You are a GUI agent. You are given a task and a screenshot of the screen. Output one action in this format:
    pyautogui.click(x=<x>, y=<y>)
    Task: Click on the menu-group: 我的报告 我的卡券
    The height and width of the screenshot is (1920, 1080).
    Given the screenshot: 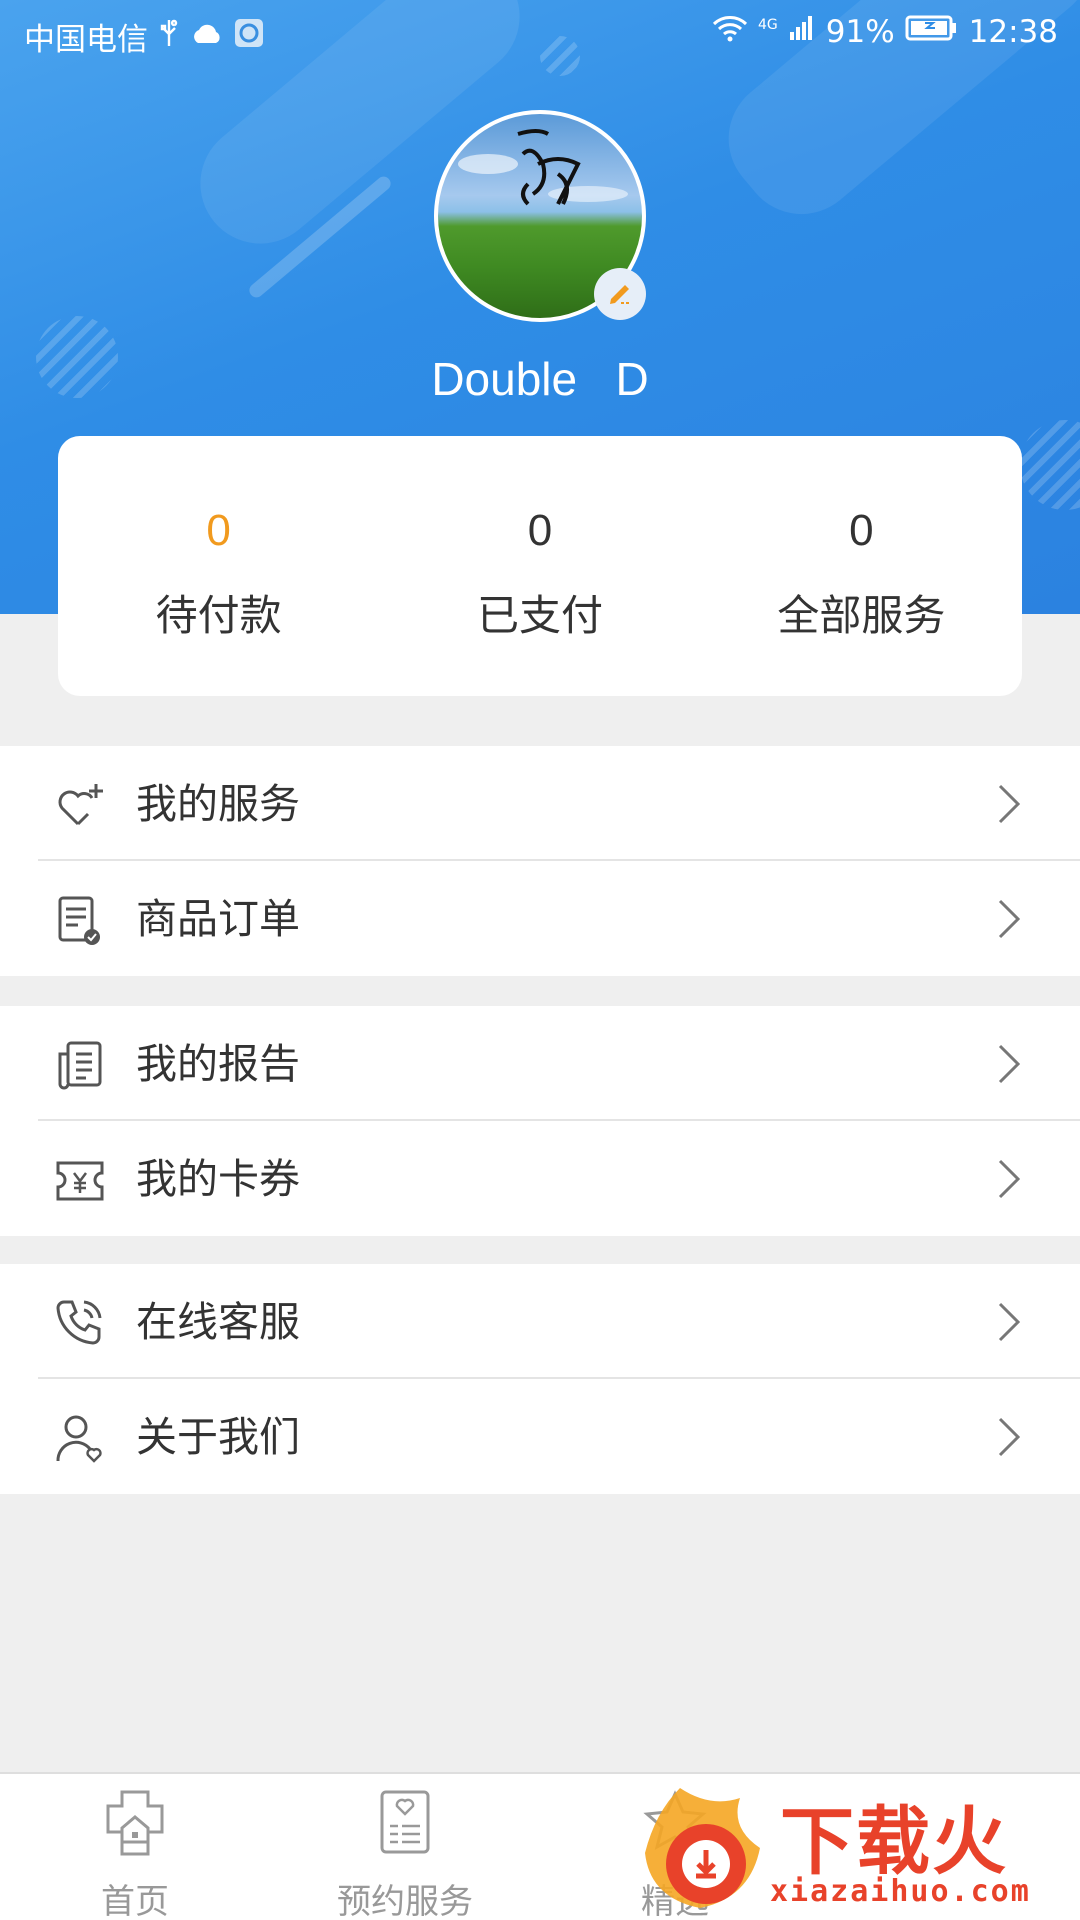 What is the action you would take?
    pyautogui.click(x=540, y=1121)
    